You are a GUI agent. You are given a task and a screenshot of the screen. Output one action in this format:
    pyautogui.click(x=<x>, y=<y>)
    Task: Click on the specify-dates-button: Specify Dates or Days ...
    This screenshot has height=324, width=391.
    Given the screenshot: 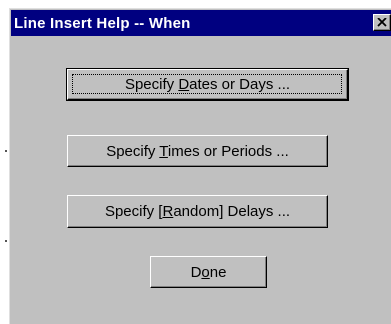 What is the action you would take?
    pyautogui.click(x=207, y=84)
    